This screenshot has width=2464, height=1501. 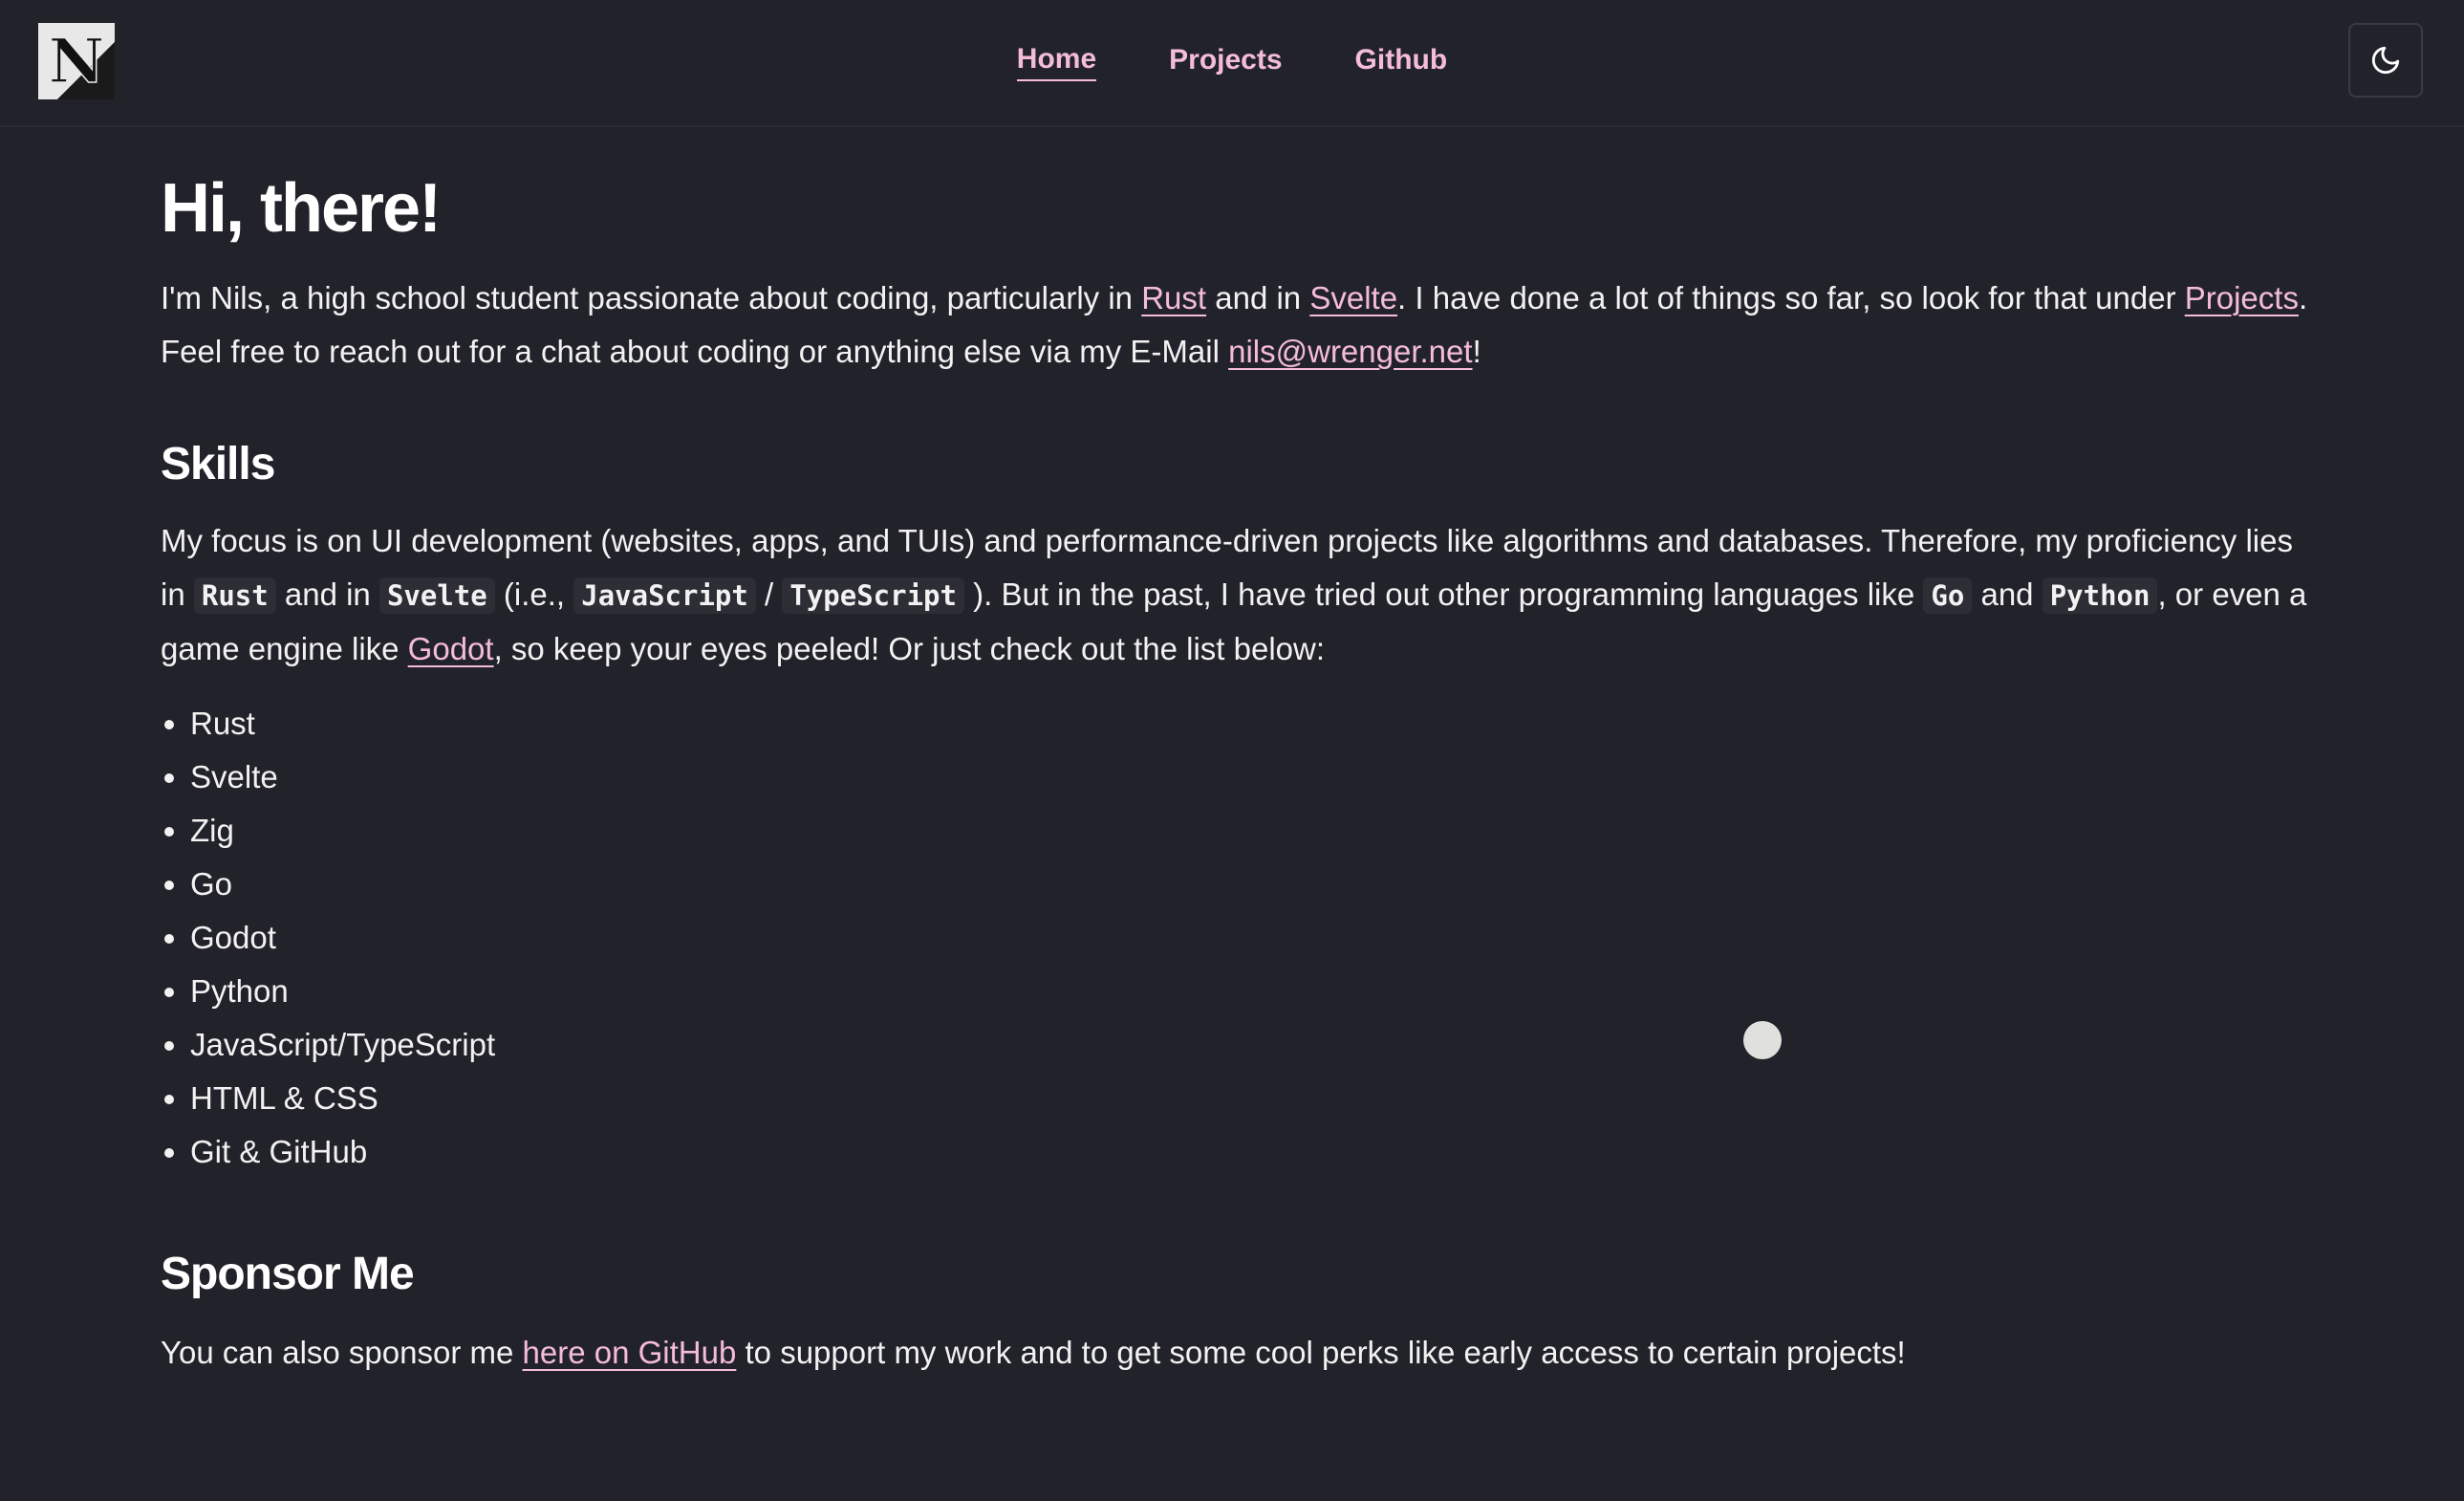 What do you see at coordinates (451, 648) in the screenshot?
I see `godot-link: Godot` at bounding box center [451, 648].